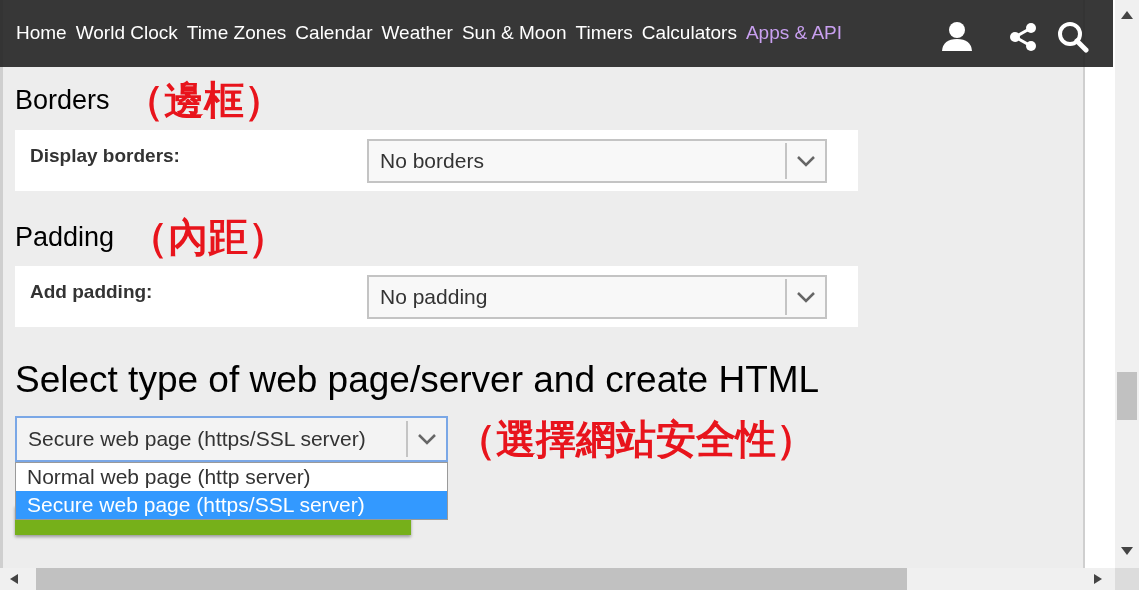 This screenshot has height=590, width=1139. Describe the element at coordinates (62, 100) in the screenshot. I see `section-heading: Borders` at that location.